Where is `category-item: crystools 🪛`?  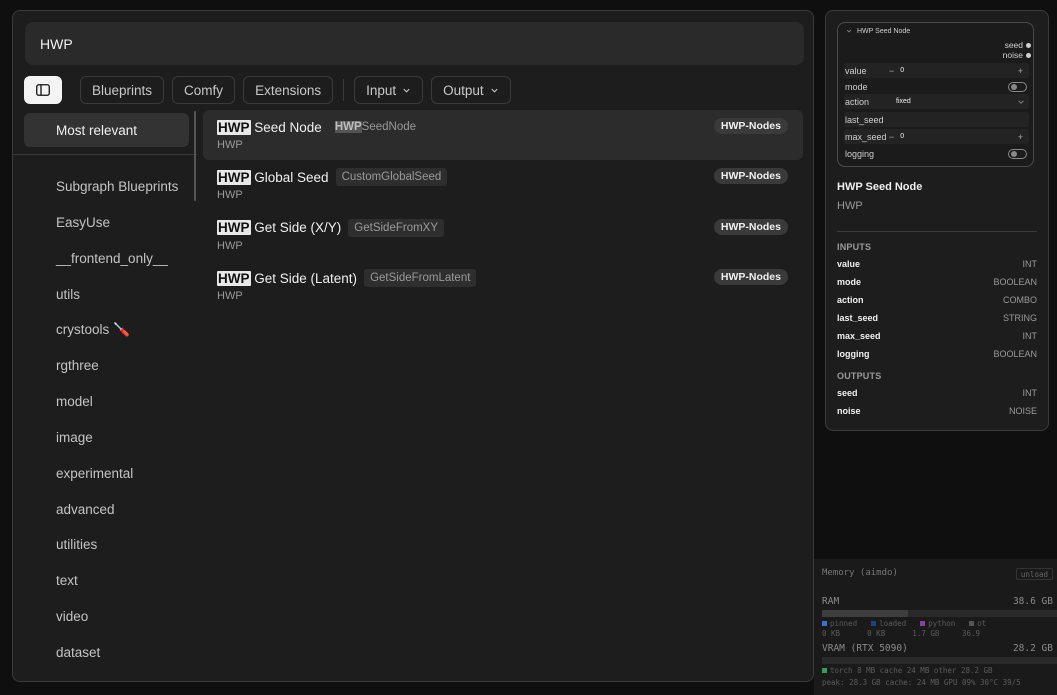
category-item: crystools 🪛 is located at coordinates (117, 330).